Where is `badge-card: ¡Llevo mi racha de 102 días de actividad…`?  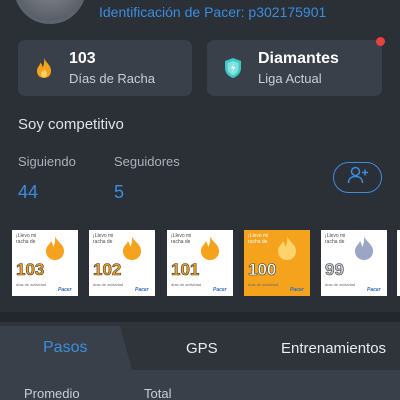
badge-card: ¡Llevo mi racha de 102 días de actividad… is located at coordinates (122, 263).